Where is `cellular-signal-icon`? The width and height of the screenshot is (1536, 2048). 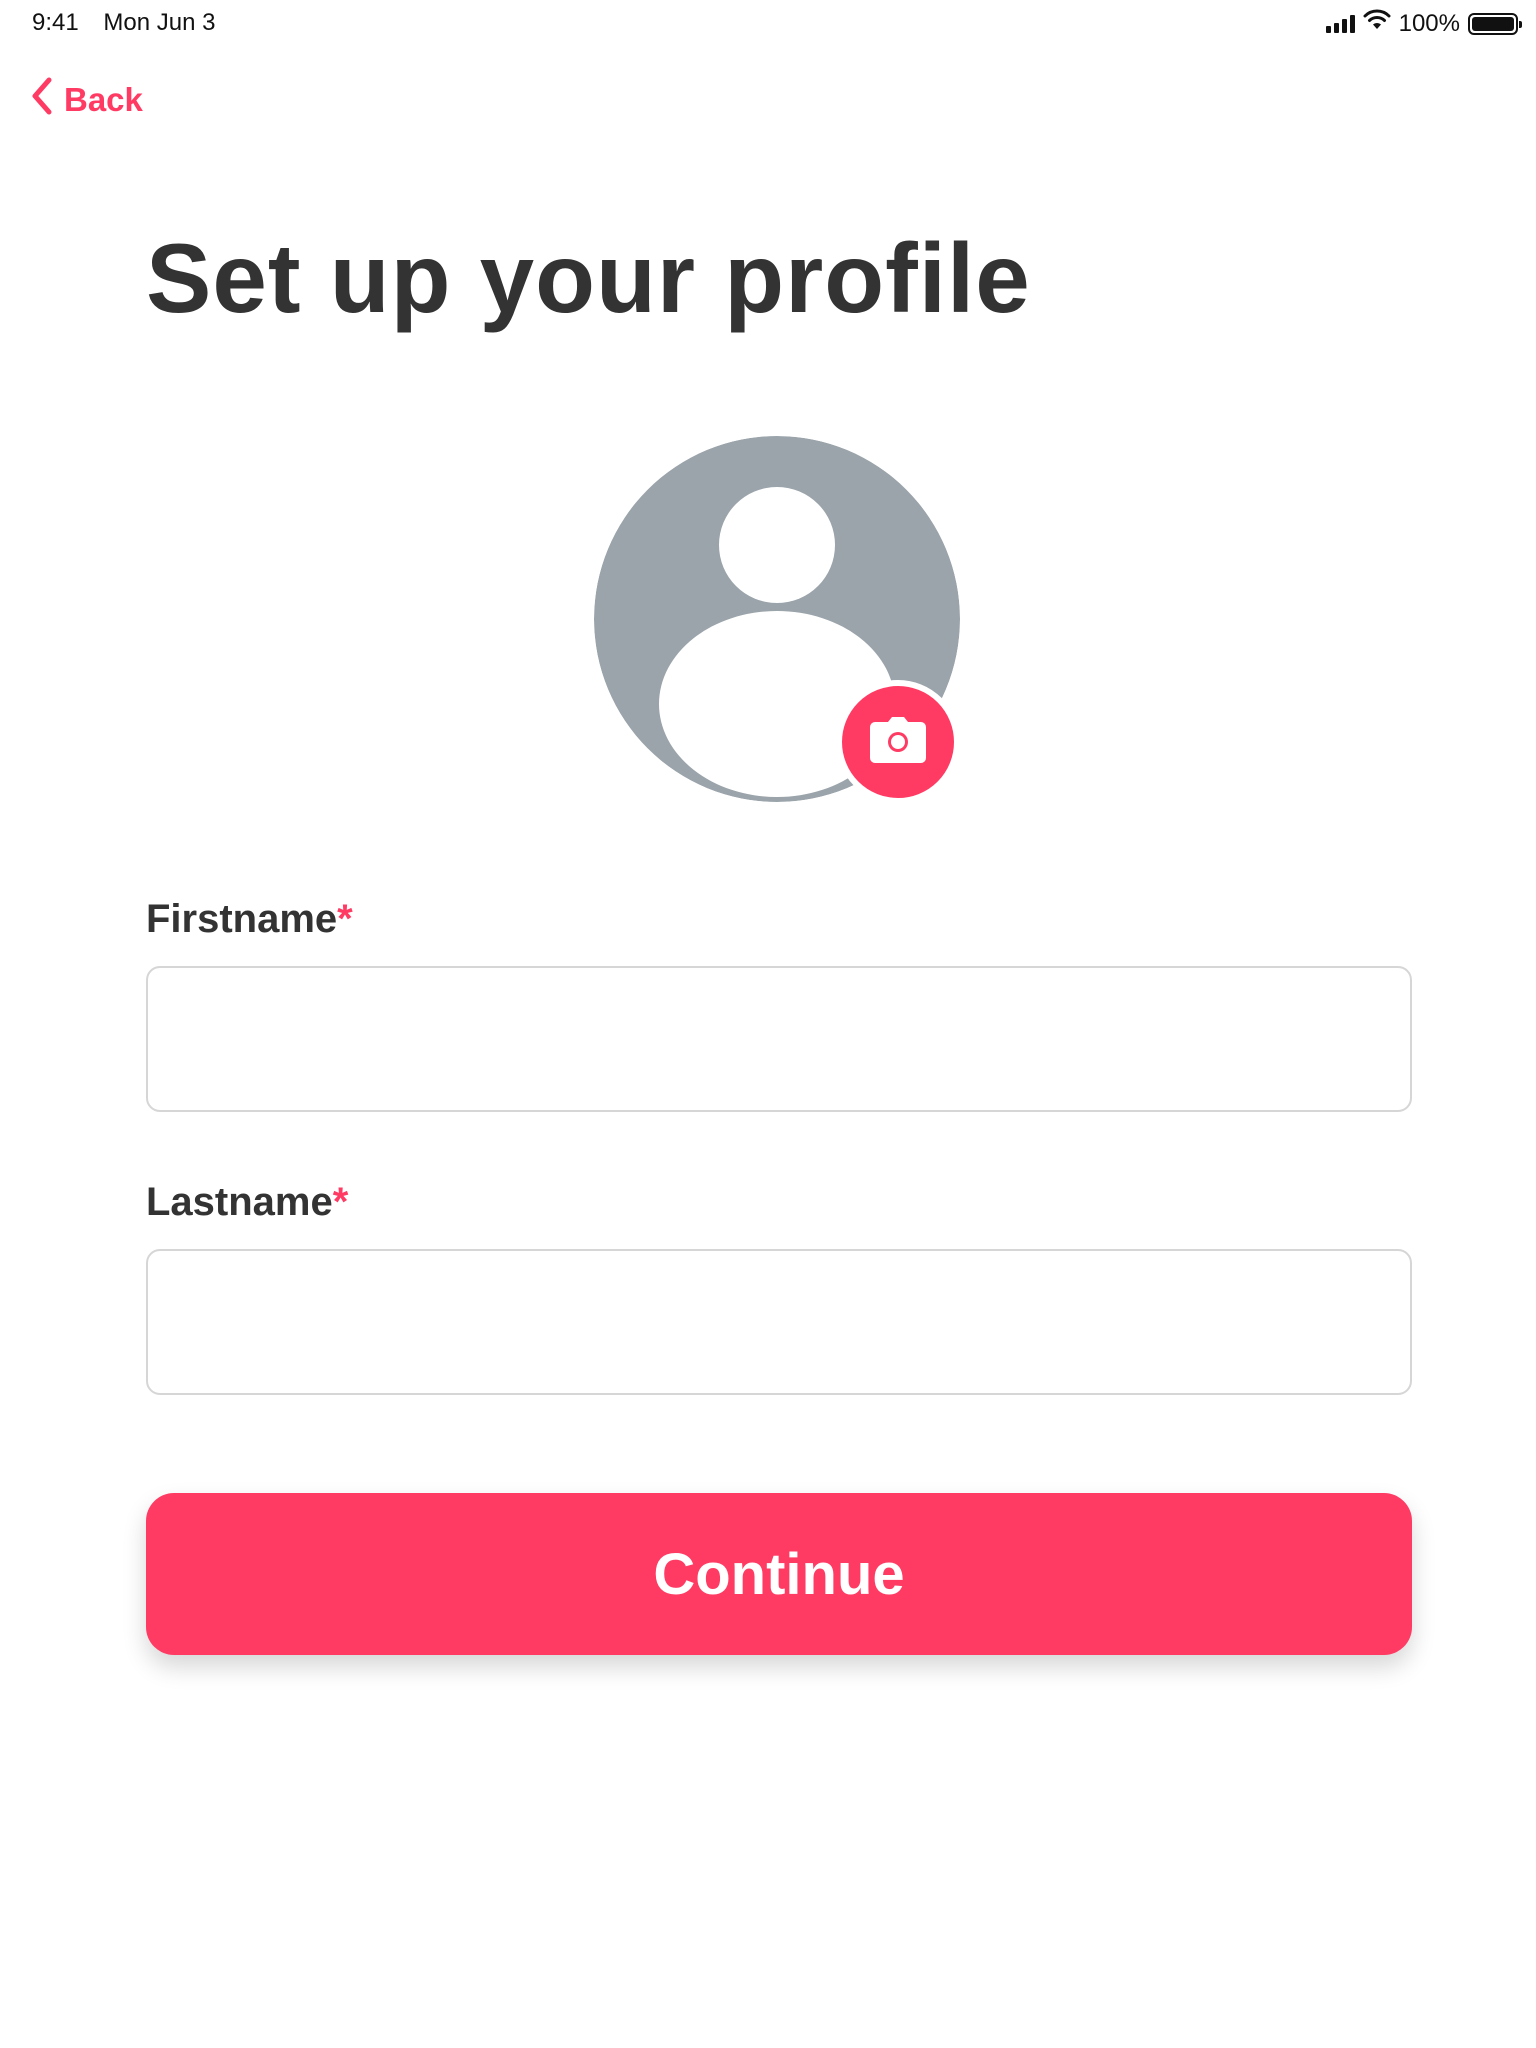
cellular-signal-icon is located at coordinates (1340, 23).